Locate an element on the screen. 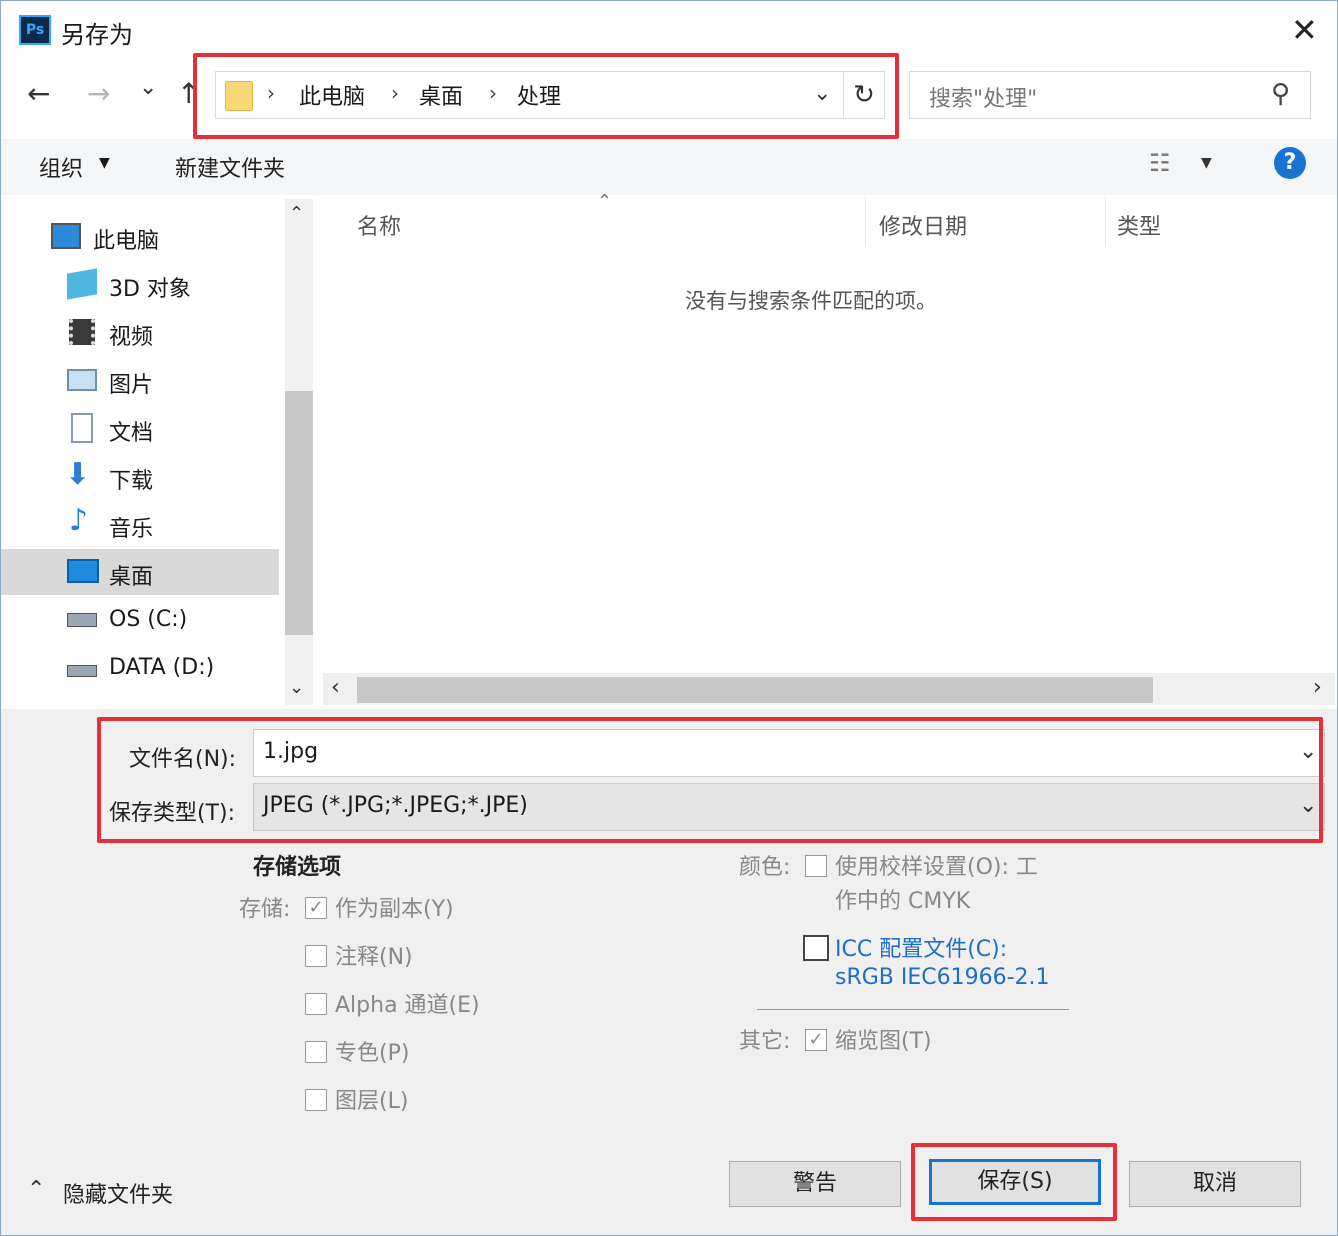 Image resolution: width=1338 pixels, height=1236 pixels. sort-ascending-icon: ⌃ is located at coordinates (605, 201).